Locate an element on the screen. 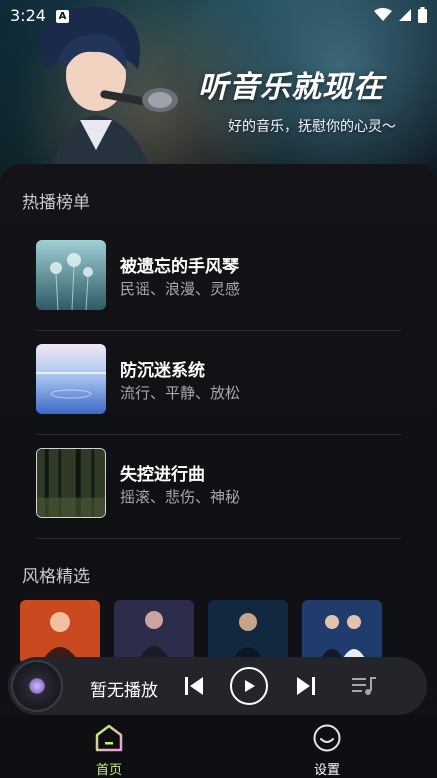  tab-home: 首页 is located at coordinates (109, 749).